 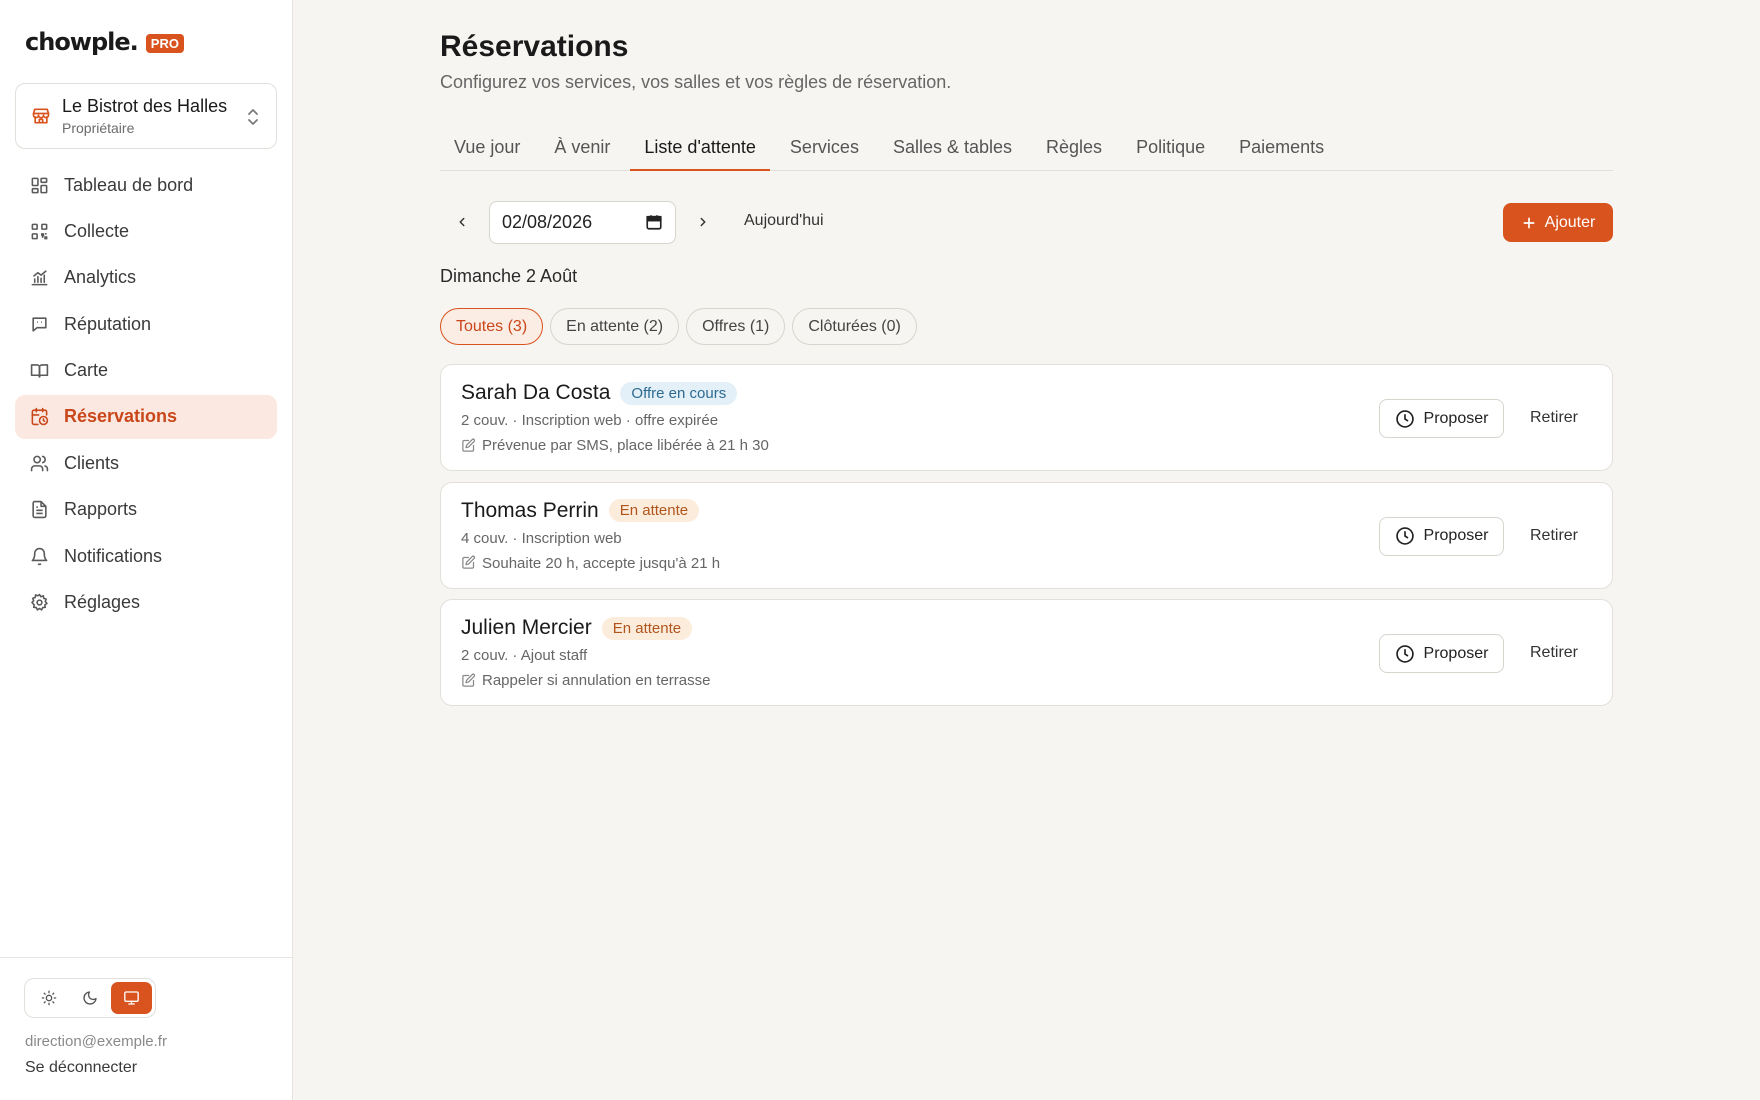 What do you see at coordinates (601, 563) in the screenshot?
I see `entry-note: Souhaite 20 h, accepte jusqu'à 21 h` at bounding box center [601, 563].